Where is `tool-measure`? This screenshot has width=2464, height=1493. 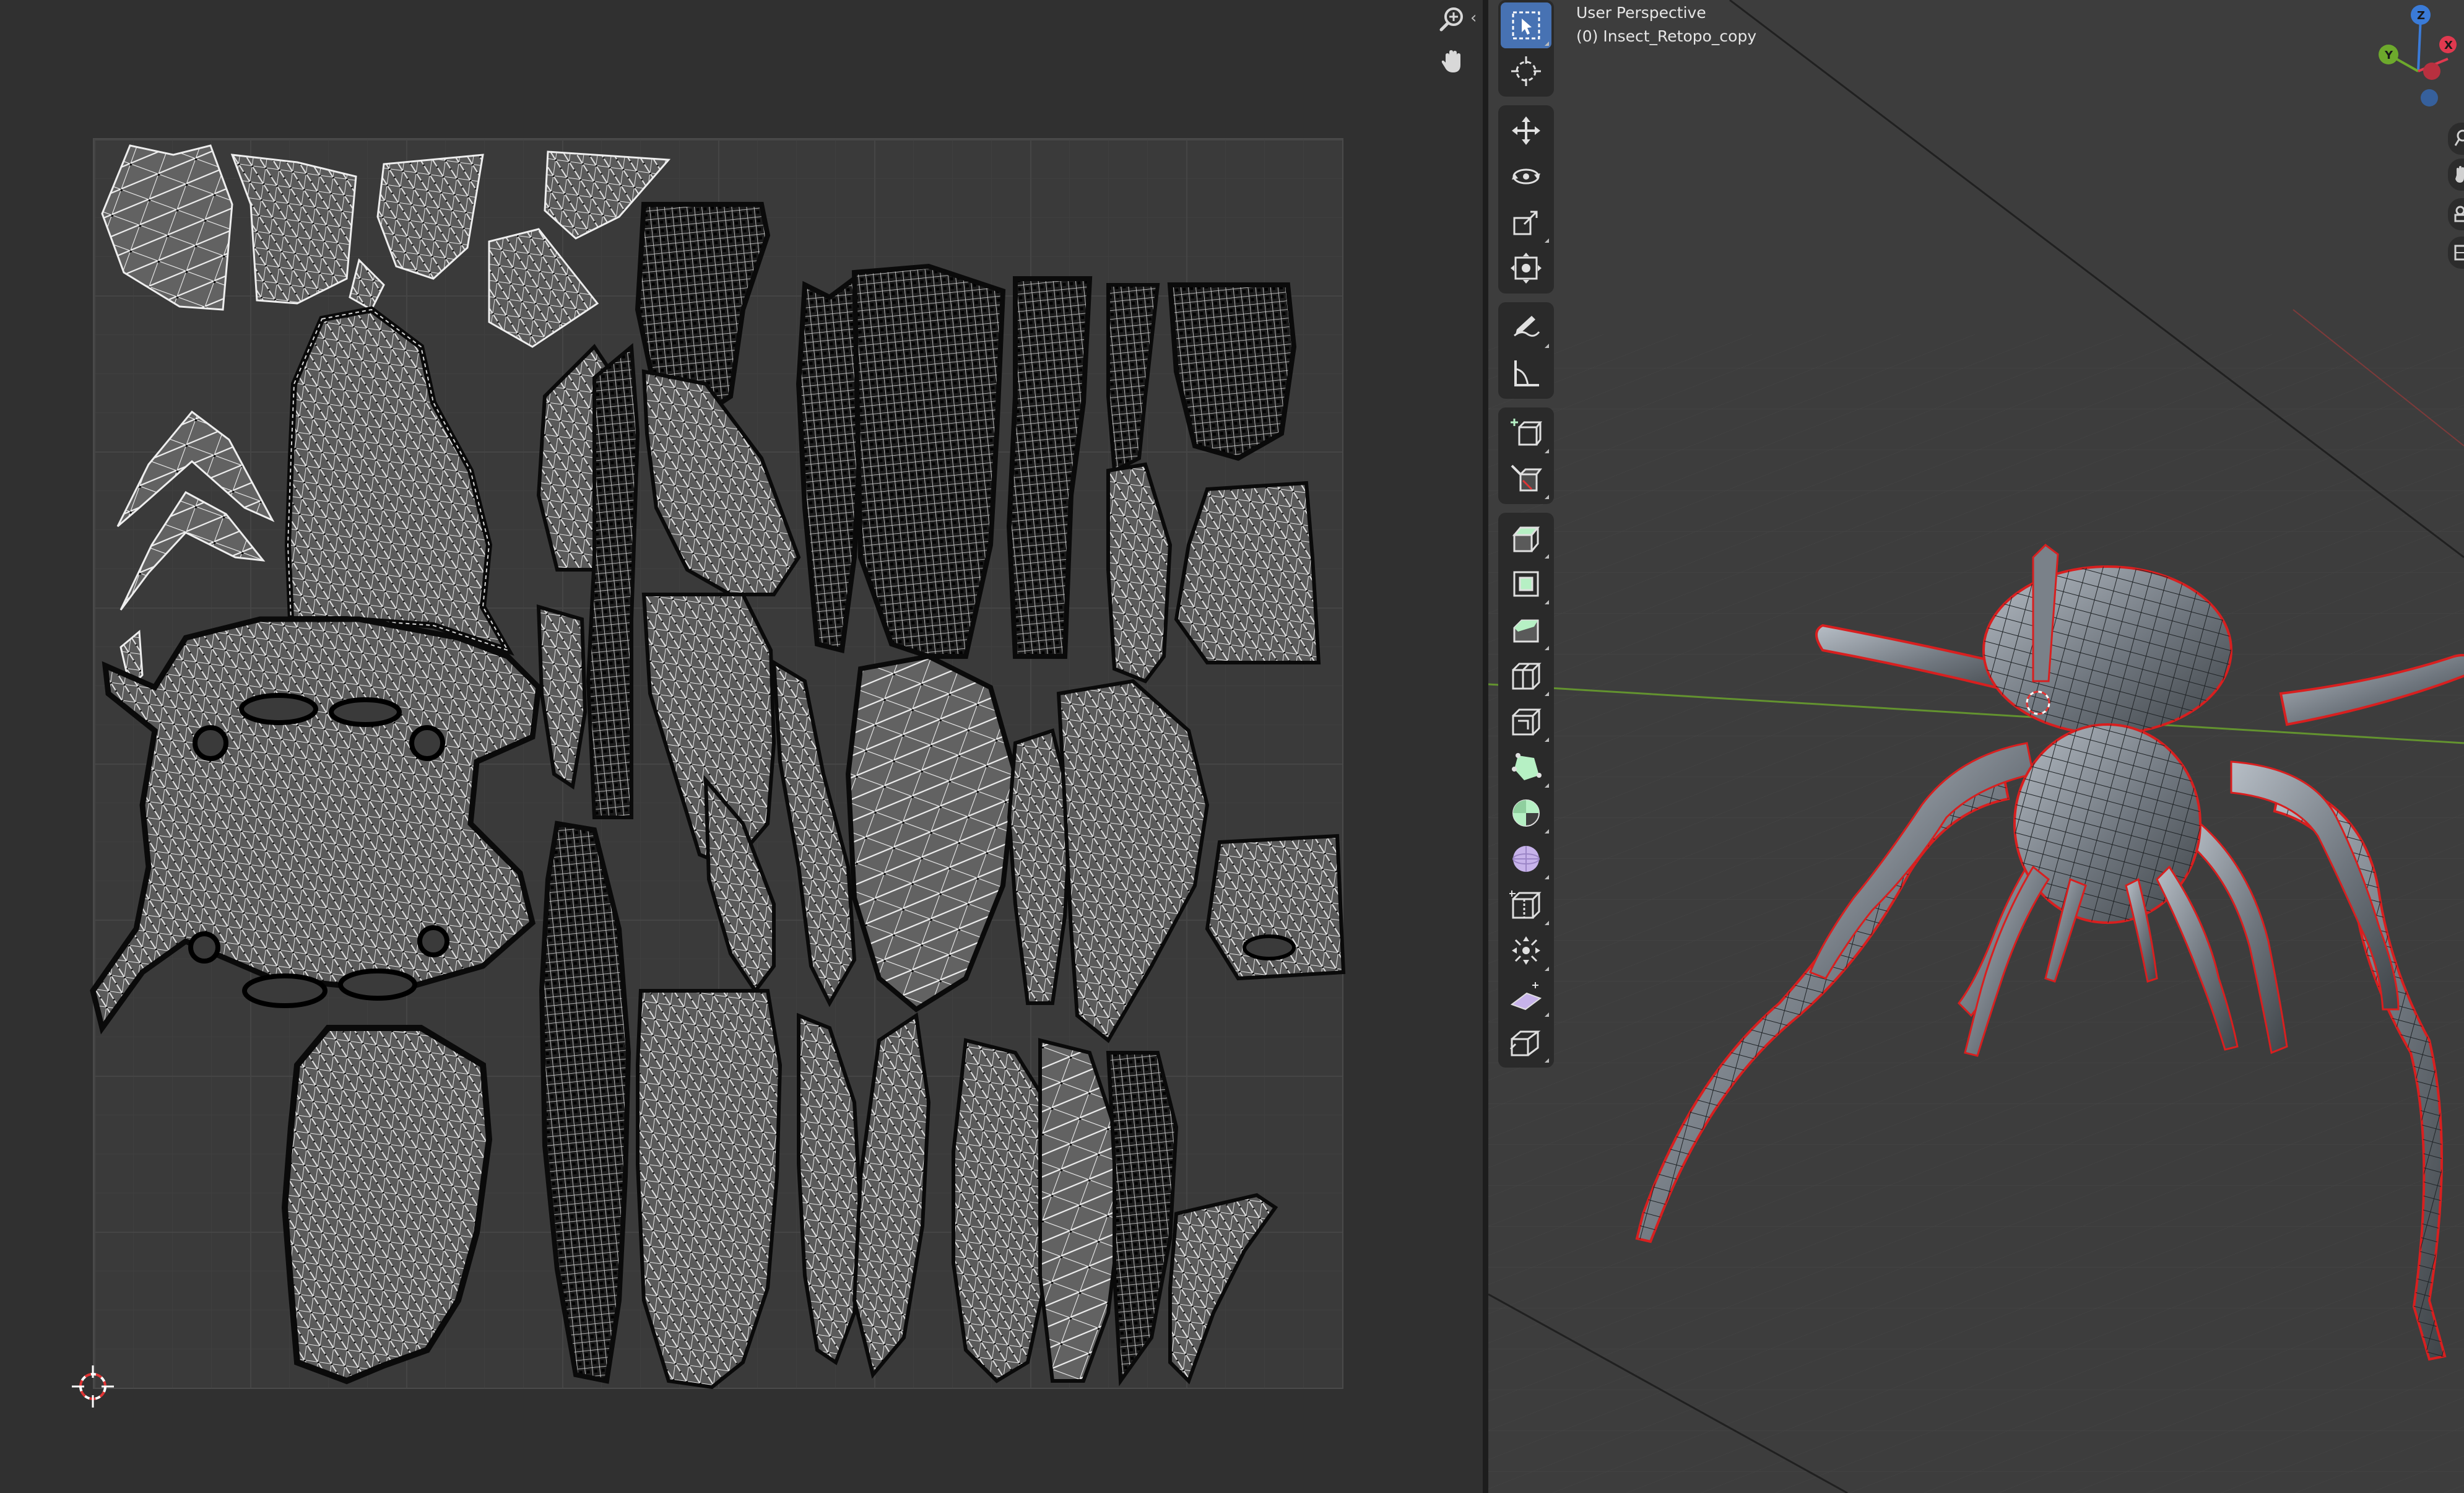 tool-measure is located at coordinates (1526, 373).